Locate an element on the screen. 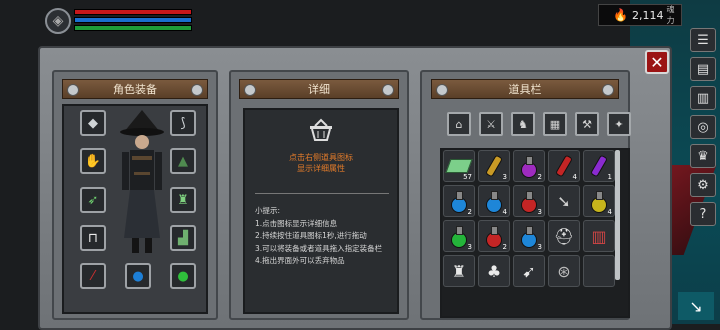  white-boots-icon: ➹ is located at coordinates (529, 271).